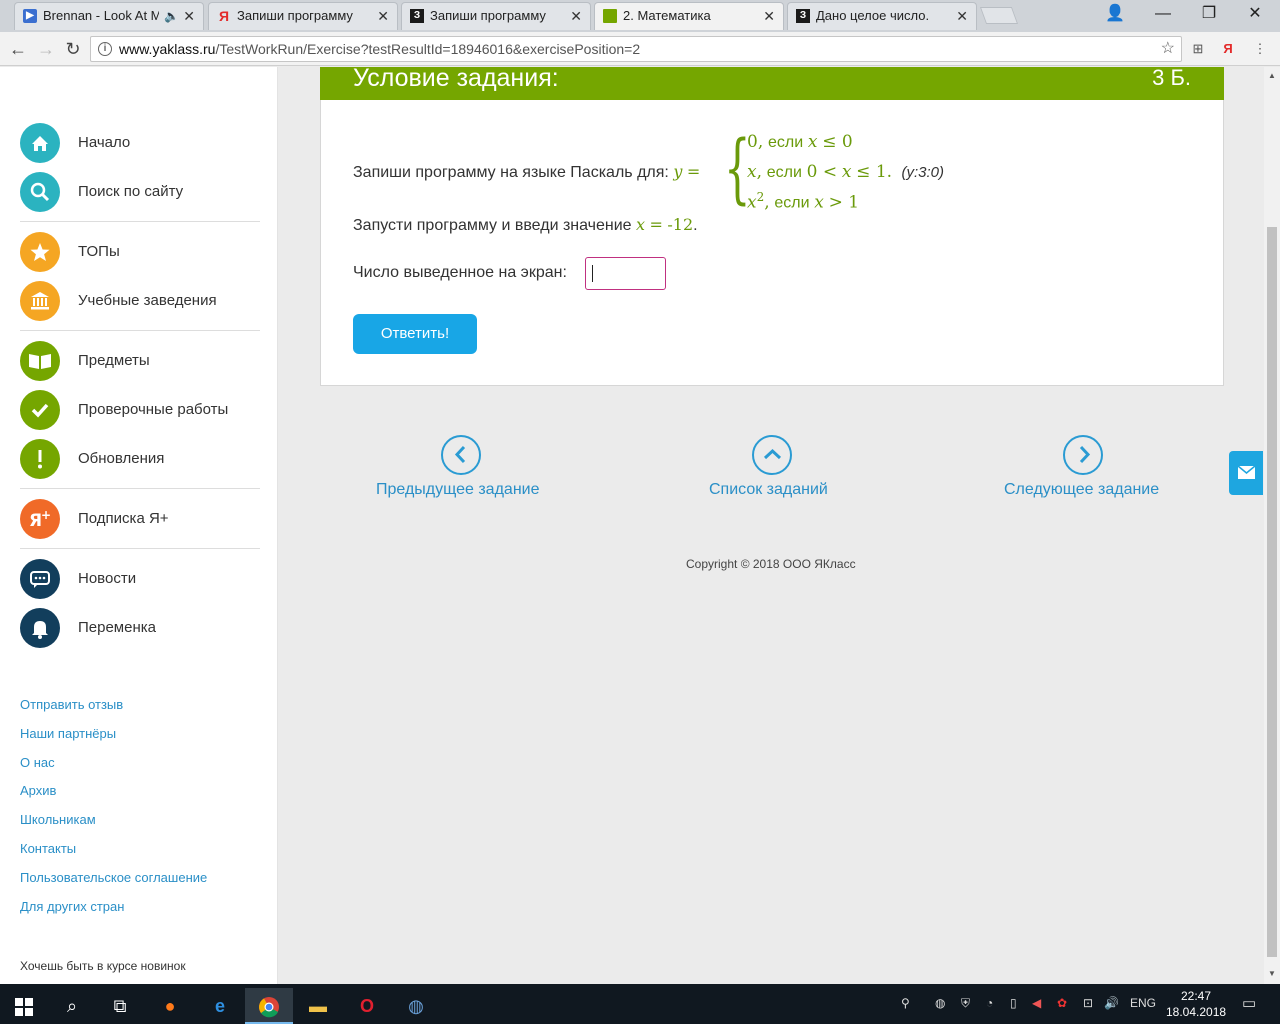 The image size is (1280, 1024). What do you see at coordinates (1209, 14) in the screenshot?
I see `maximize-button: ❐` at bounding box center [1209, 14].